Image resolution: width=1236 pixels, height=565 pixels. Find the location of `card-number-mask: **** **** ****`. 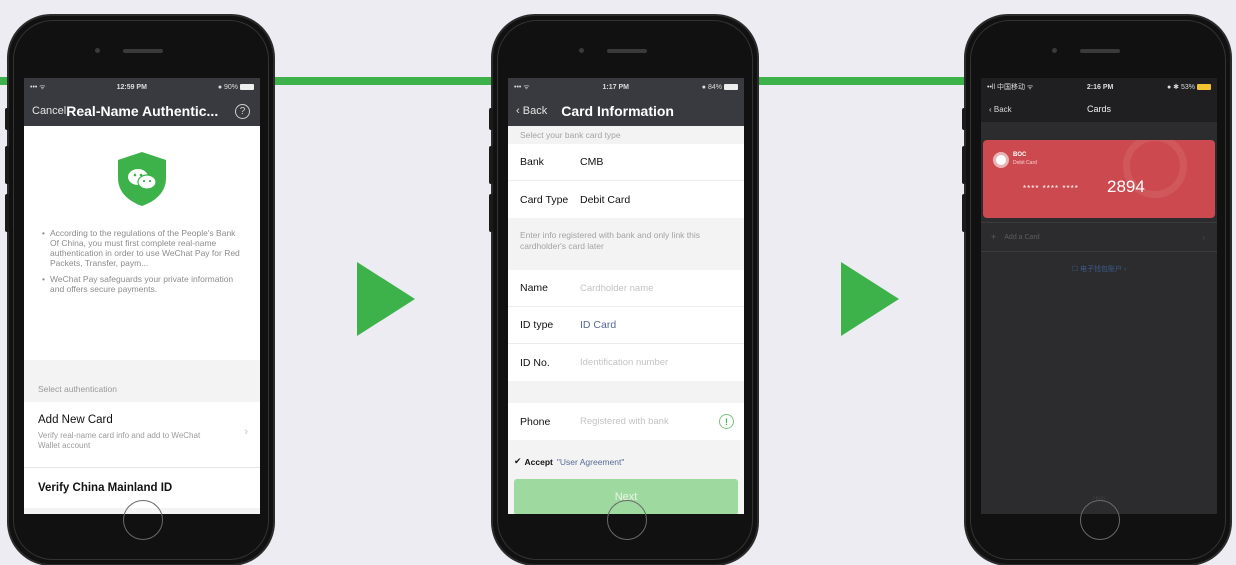

card-number-mask: **** **** **** is located at coordinates (1051, 188).